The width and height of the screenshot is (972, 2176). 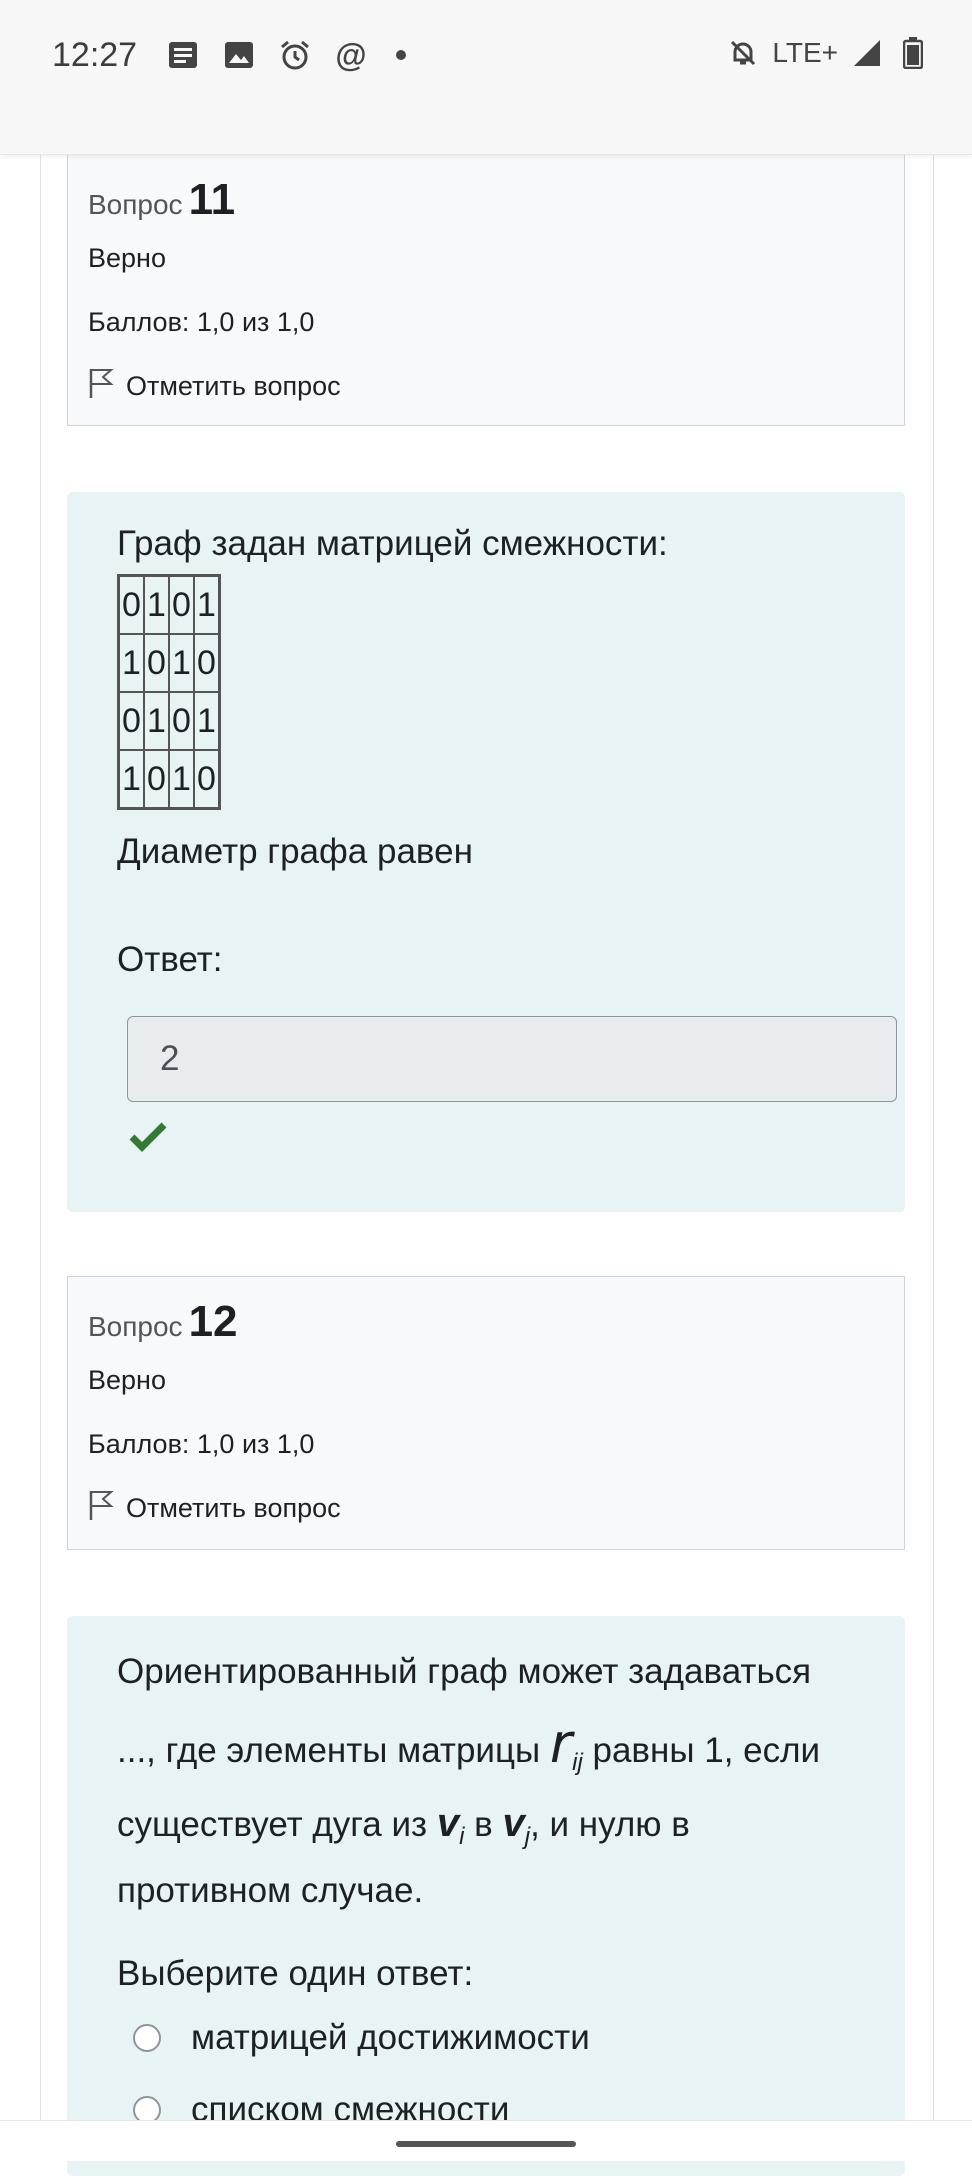 What do you see at coordinates (486, 2144) in the screenshot?
I see `home-gesture-handle` at bounding box center [486, 2144].